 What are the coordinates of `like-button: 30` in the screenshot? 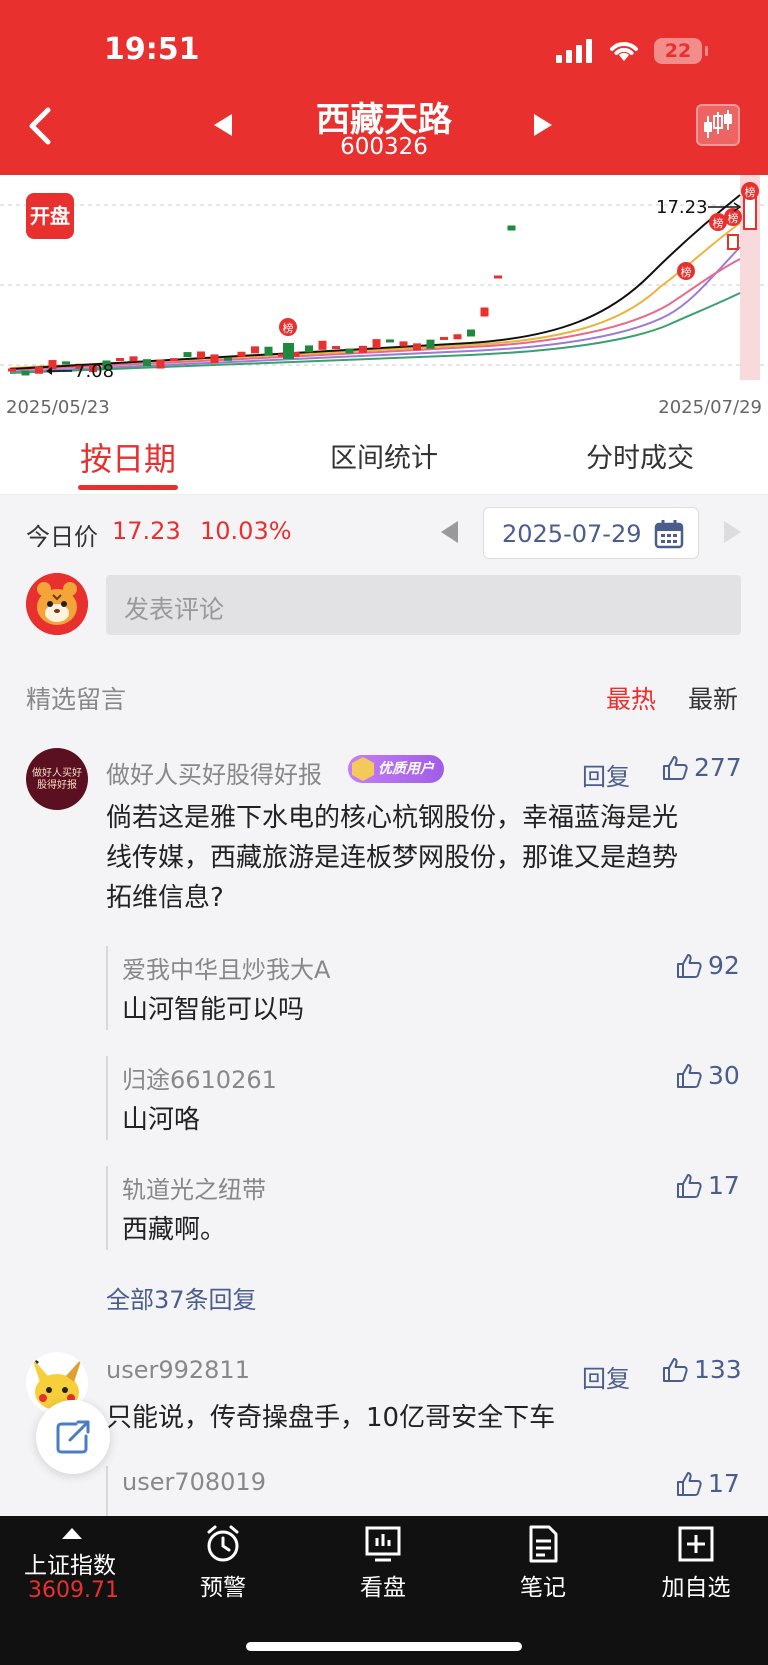 It's located at (708, 1075).